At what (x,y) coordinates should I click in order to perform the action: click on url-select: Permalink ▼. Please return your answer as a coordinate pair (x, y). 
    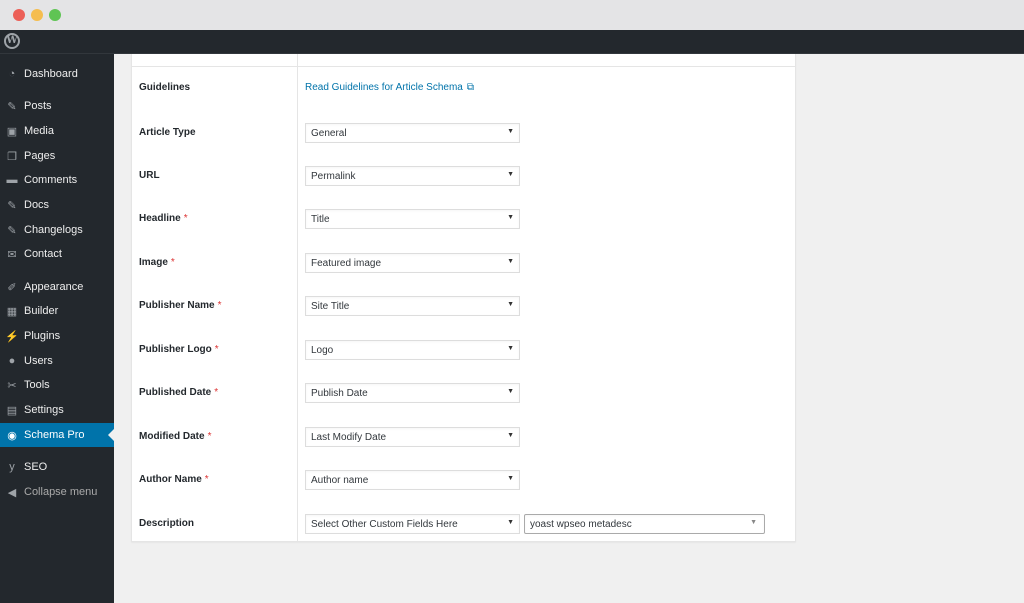
    Looking at the image, I should click on (412, 176).